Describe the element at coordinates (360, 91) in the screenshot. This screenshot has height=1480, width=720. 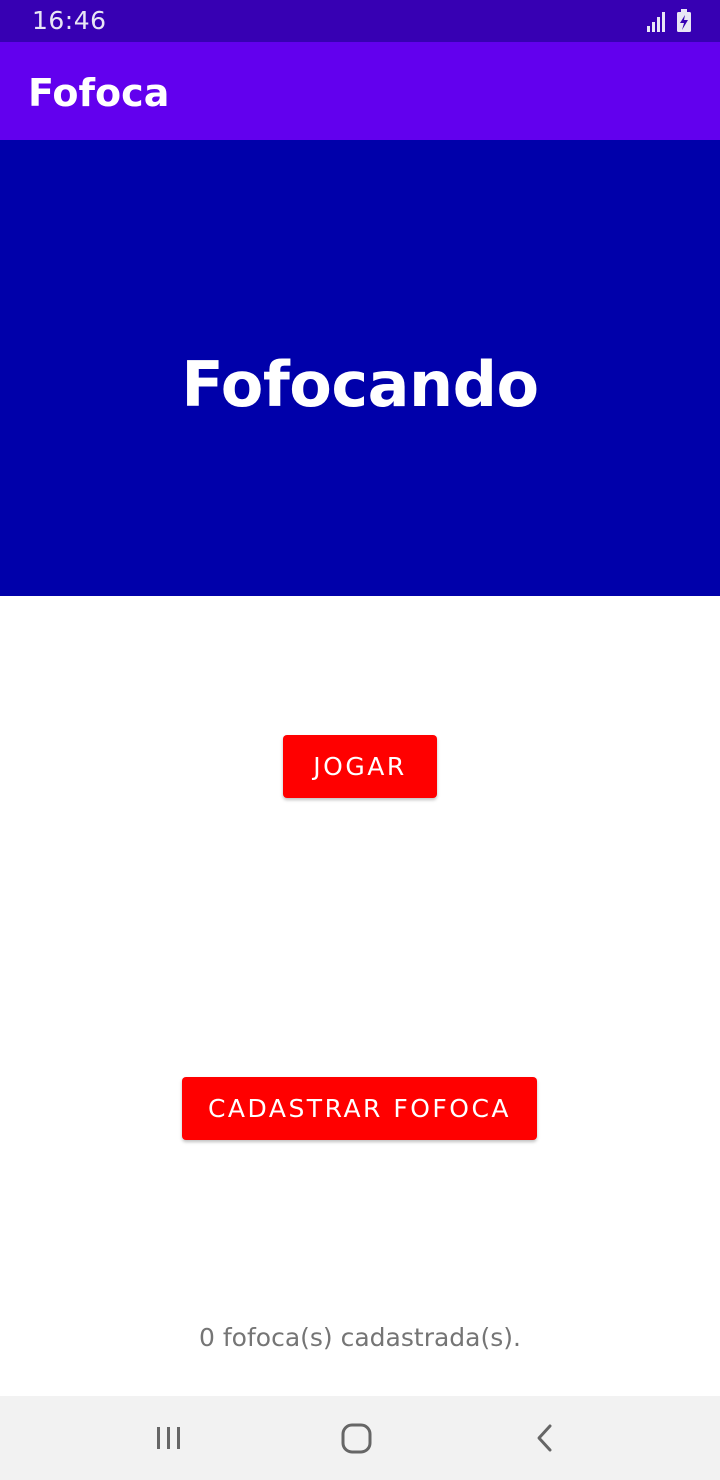
I see `app-bar: Fofoca` at that location.